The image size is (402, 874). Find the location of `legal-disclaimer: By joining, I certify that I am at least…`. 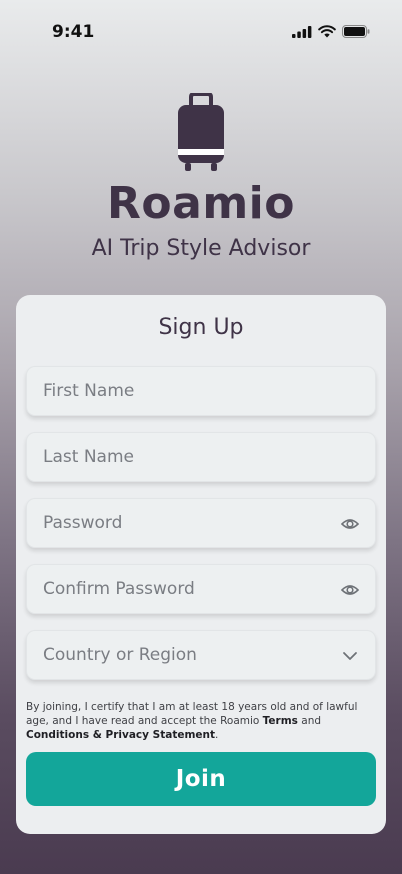

legal-disclaimer: By joining, I certify that I am at least… is located at coordinates (196, 721).